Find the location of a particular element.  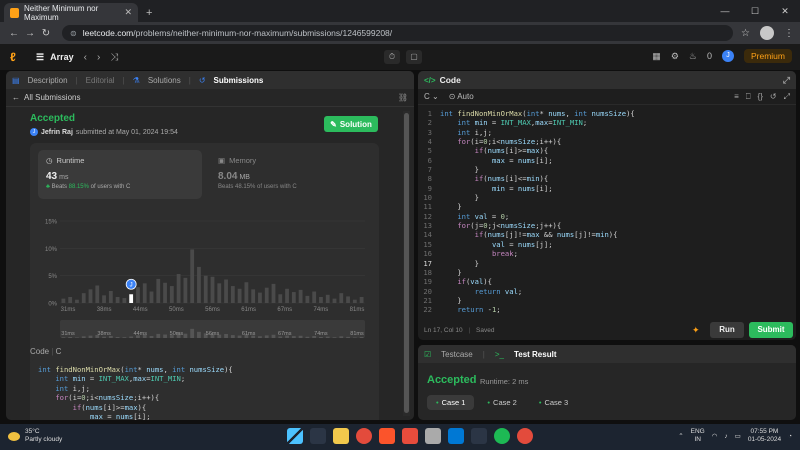

tab-description: Description is located at coordinates (48, 80).